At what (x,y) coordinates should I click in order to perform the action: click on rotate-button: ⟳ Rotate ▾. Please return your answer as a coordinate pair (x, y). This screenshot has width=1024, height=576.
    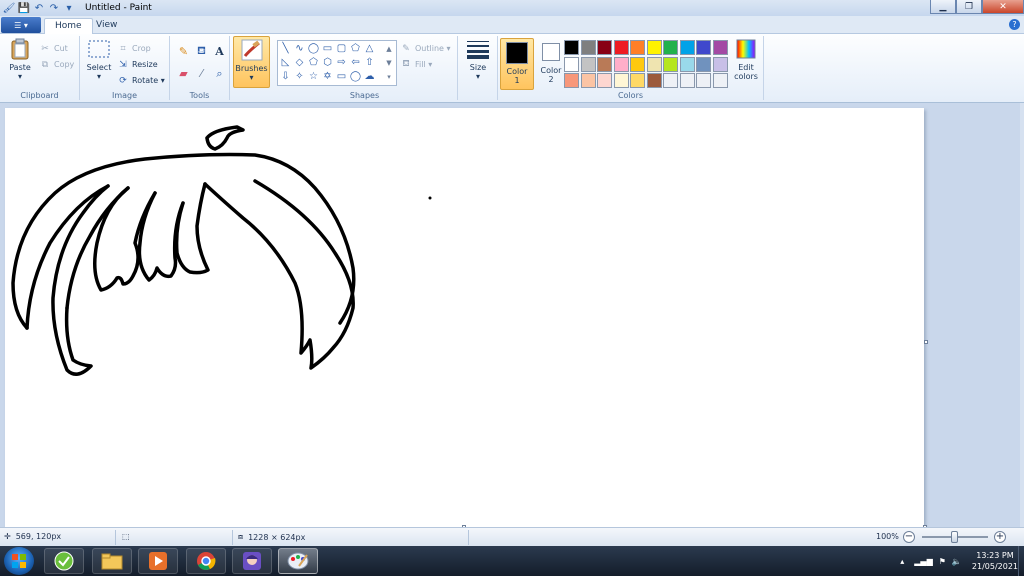
    Looking at the image, I should click on (141, 80).